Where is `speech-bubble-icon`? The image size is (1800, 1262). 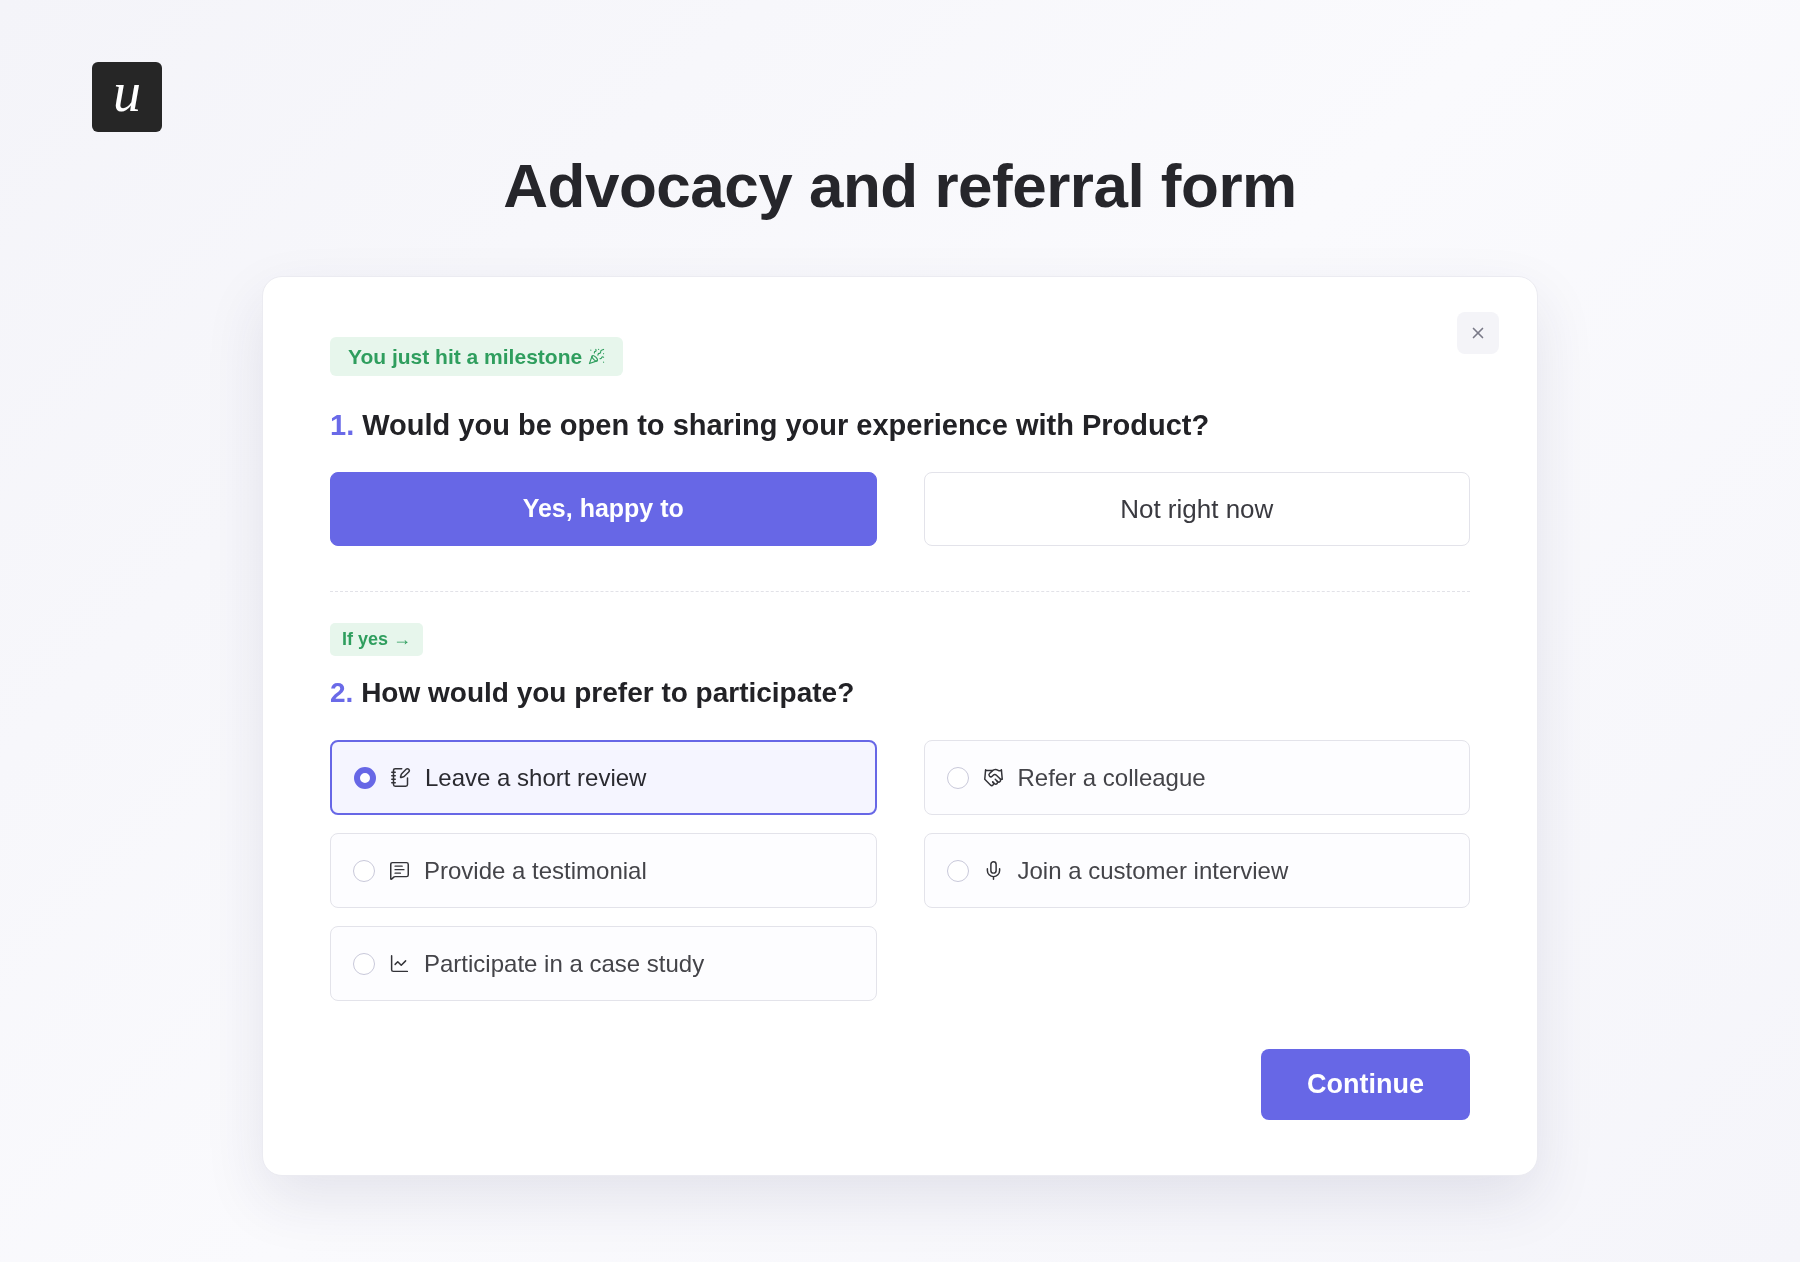 speech-bubble-icon is located at coordinates (399, 870).